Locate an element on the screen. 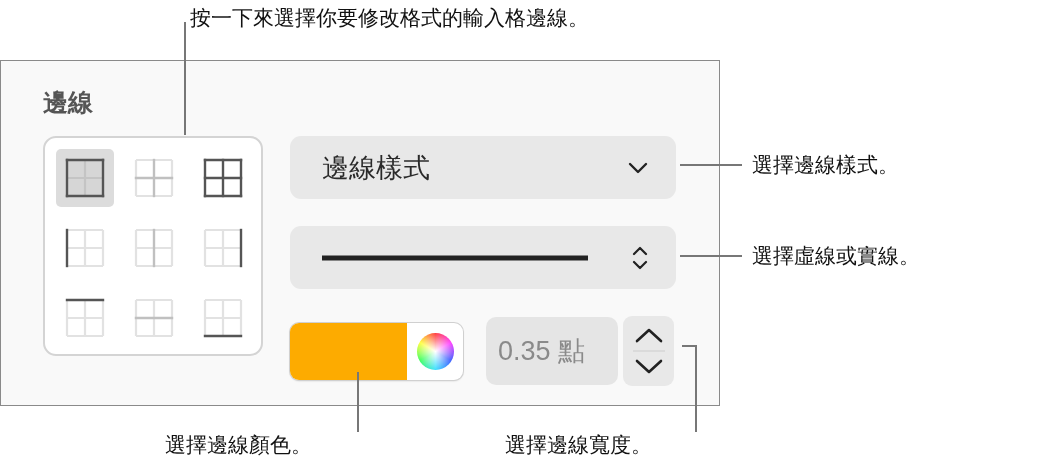  callout-text: 選擇邊線寬度。 is located at coordinates (578, 445).